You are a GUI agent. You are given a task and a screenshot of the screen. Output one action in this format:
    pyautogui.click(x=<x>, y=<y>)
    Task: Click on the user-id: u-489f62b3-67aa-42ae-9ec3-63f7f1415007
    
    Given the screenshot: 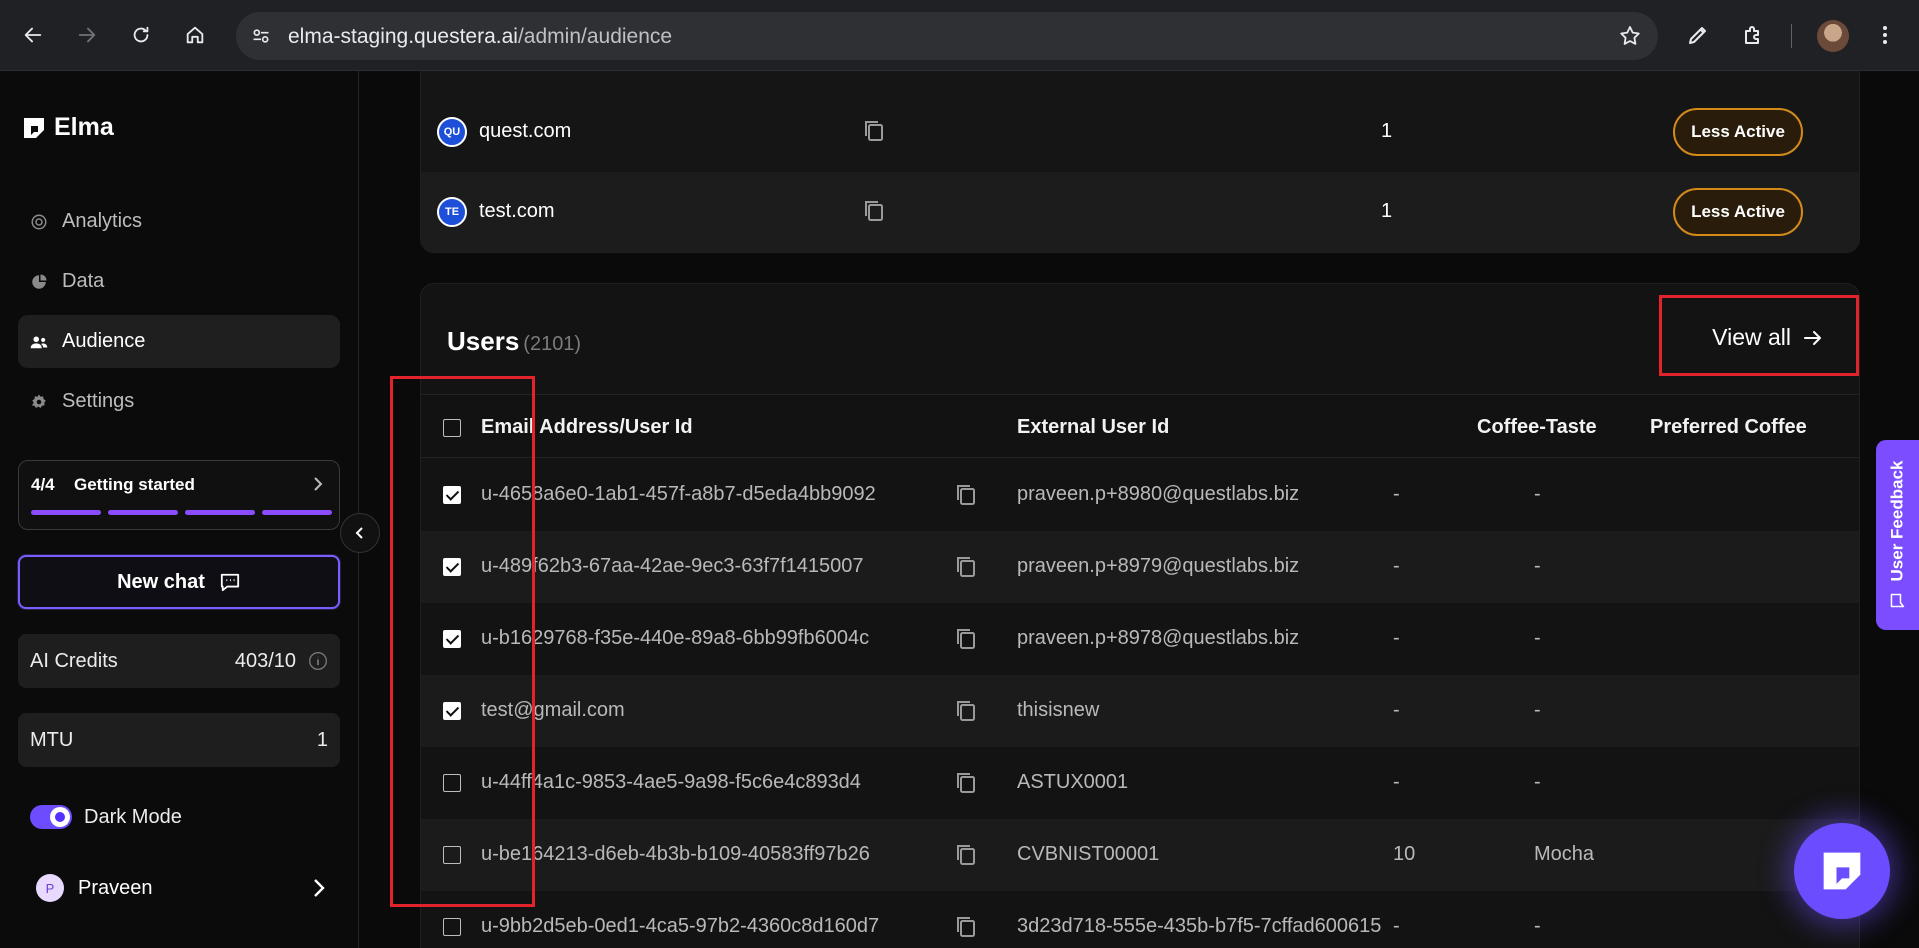 What is the action you would take?
    pyautogui.click(x=672, y=566)
    